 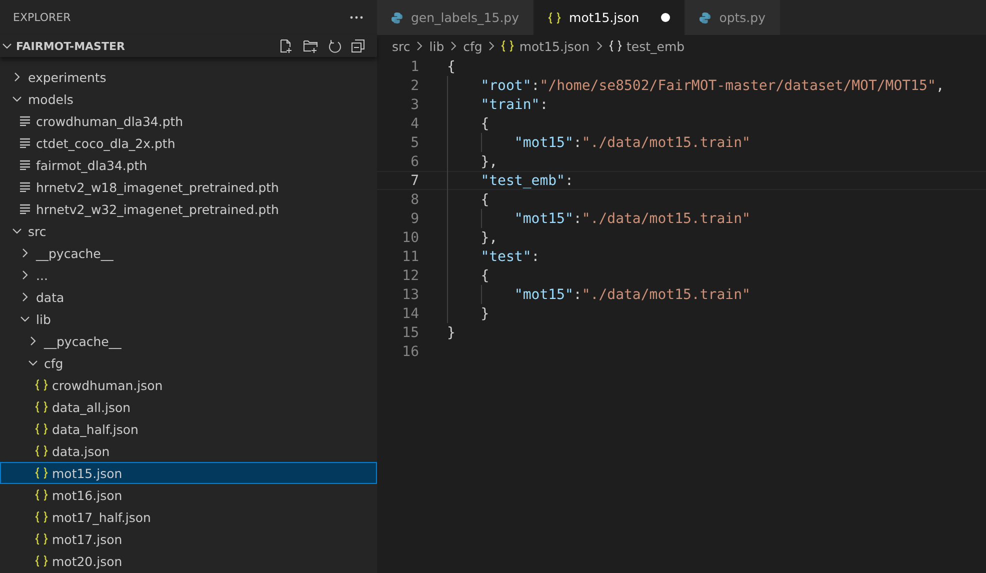 I want to click on tree-item: mot15.json, so click(x=188, y=473).